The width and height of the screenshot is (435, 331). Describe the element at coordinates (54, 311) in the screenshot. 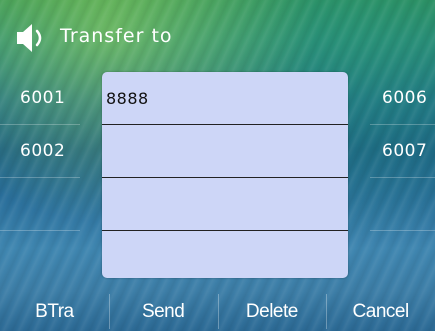

I see `btra-softkey: BTra` at that location.